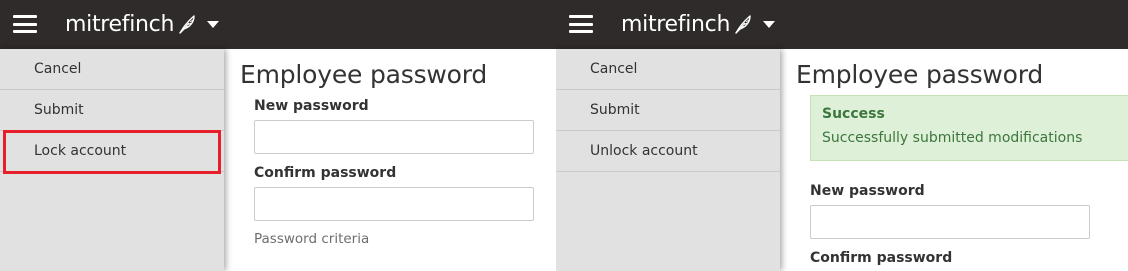 This screenshot has height=271, width=1128. I want to click on lock-account-menu-item: Lock account, so click(112, 151).